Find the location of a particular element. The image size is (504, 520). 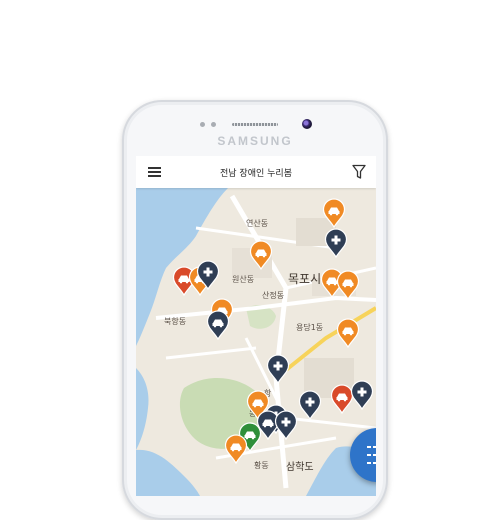

label-wonsan: 원산동 is located at coordinates (243, 279).